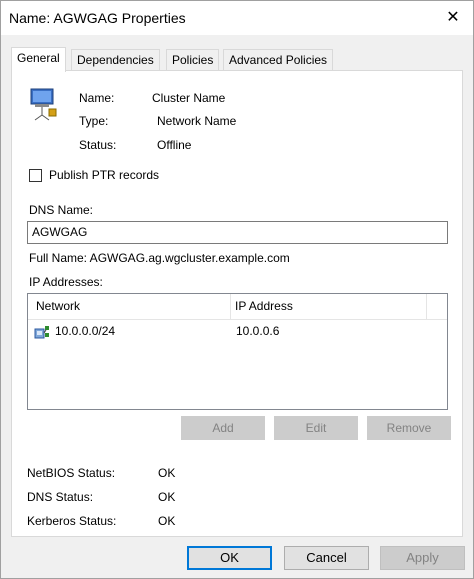 Image resolution: width=474 pixels, height=579 pixels. Describe the element at coordinates (453, 18) in the screenshot. I see `close-icon: ✕` at that location.